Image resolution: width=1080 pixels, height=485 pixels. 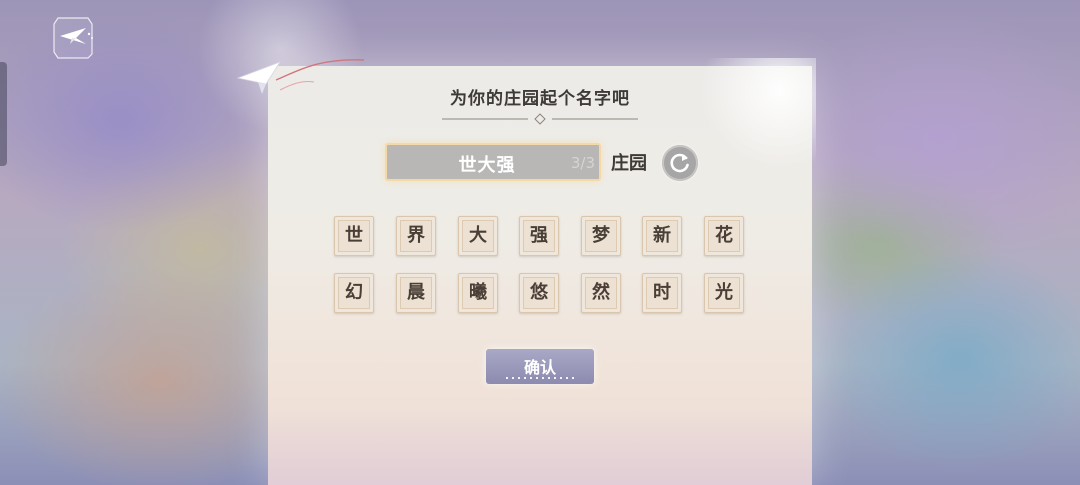 I want to click on character-tile: 时, so click(x=662, y=293).